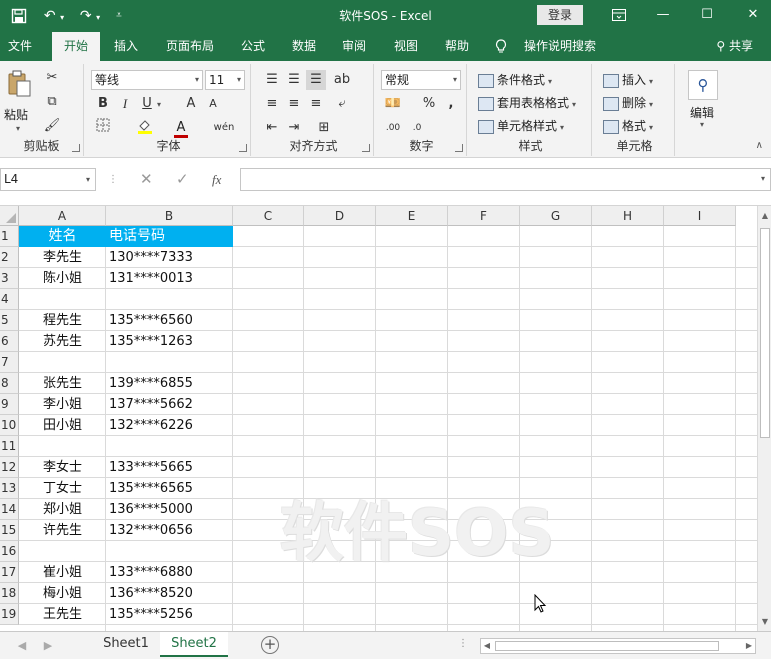  Describe the element at coordinates (316, 104) in the screenshot. I see `align-right-icon: ≡` at that location.